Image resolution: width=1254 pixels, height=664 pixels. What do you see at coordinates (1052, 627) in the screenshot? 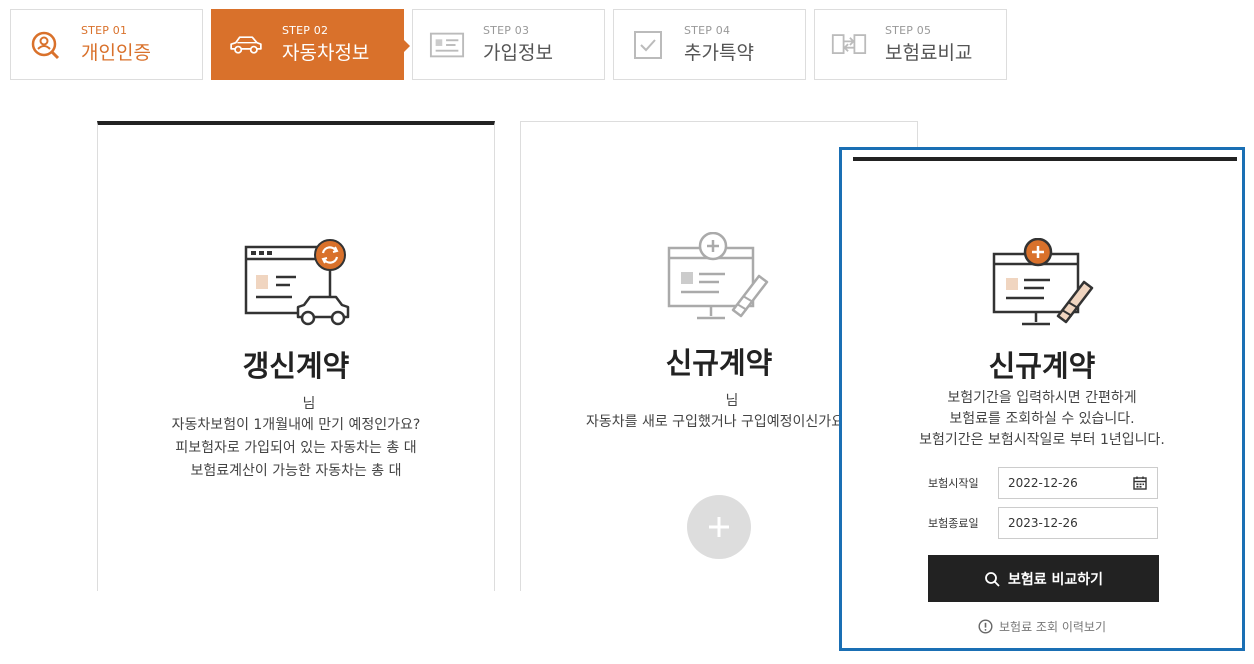
I see `premium-history-label: 보험료 조회 이력보기` at bounding box center [1052, 627].